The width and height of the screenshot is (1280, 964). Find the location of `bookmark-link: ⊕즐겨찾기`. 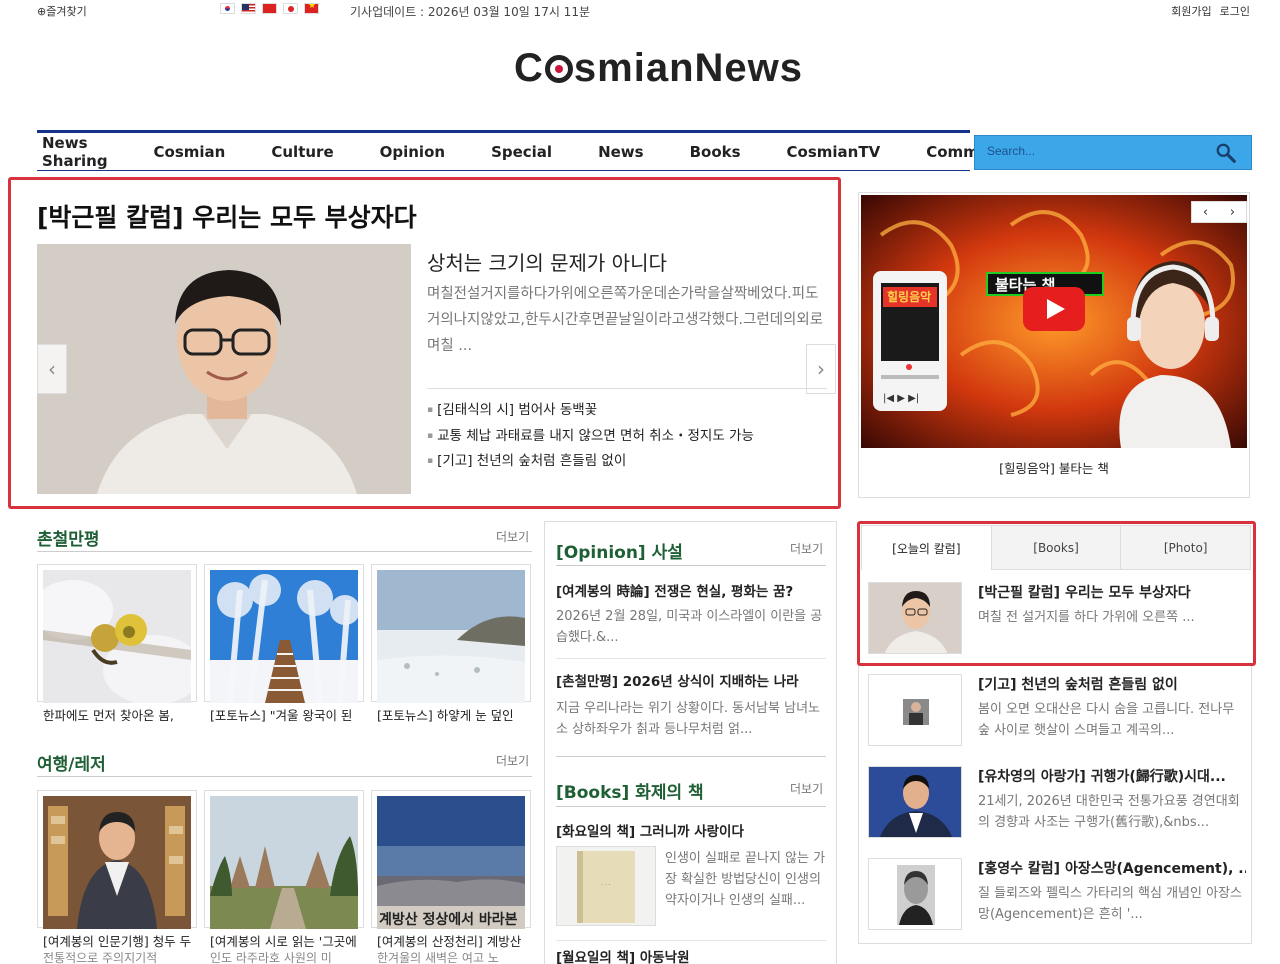

bookmark-link: ⊕즐겨찾기 is located at coordinates (62, 11).